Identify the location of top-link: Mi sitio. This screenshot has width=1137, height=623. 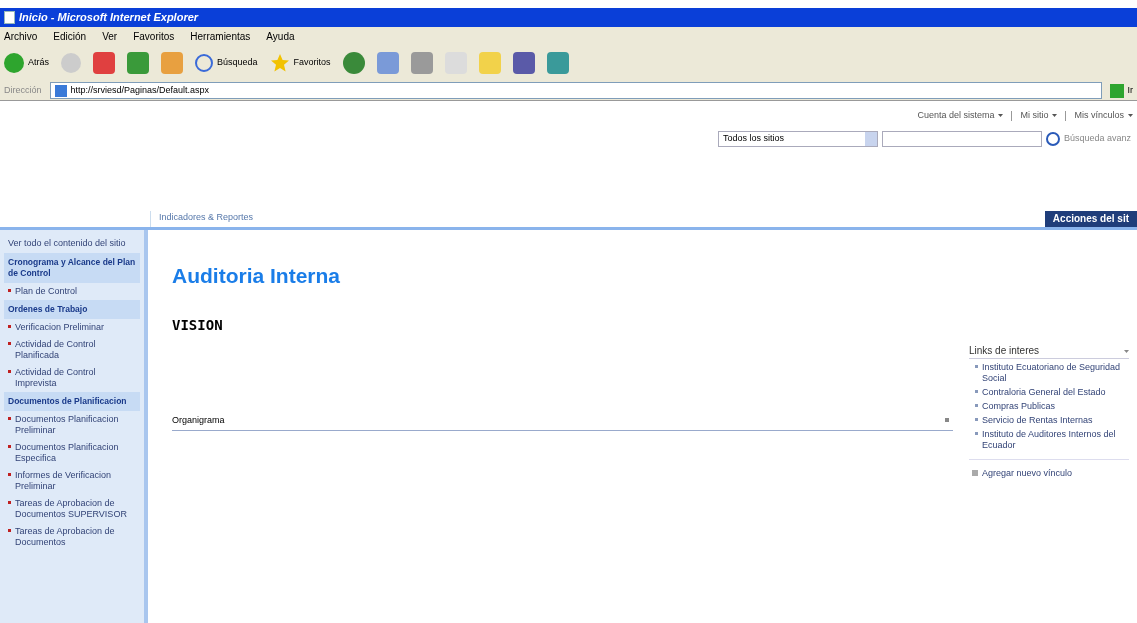
(1039, 116).